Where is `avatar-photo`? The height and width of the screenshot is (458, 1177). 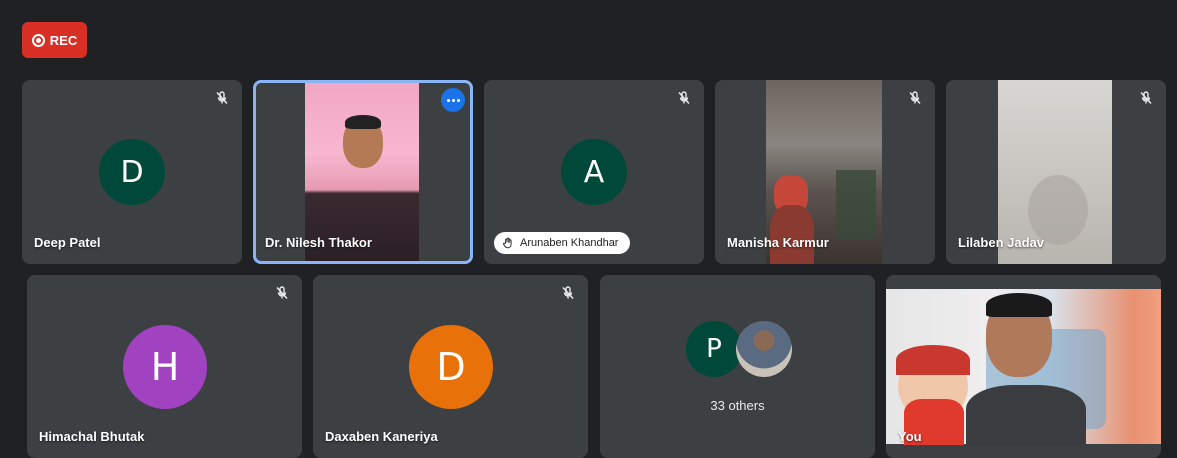
avatar-photo is located at coordinates (764, 349).